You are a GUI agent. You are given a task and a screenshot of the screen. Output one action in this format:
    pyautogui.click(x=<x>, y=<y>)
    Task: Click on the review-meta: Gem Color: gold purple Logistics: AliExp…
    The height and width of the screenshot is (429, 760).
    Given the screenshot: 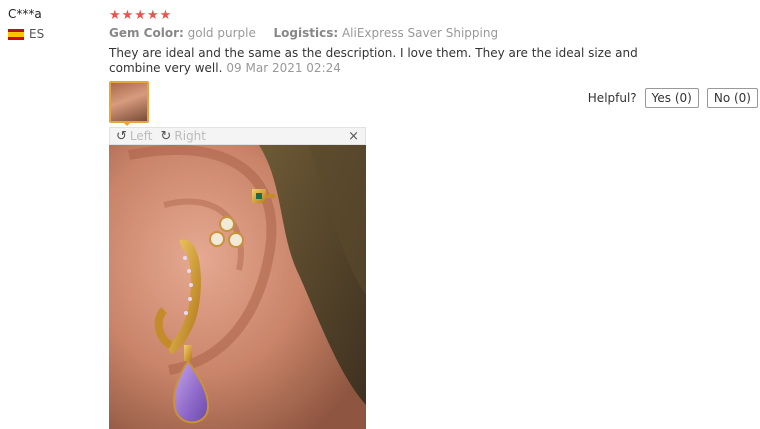 What is the action you would take?
    pyautogui.click(x=429, y=33)
    